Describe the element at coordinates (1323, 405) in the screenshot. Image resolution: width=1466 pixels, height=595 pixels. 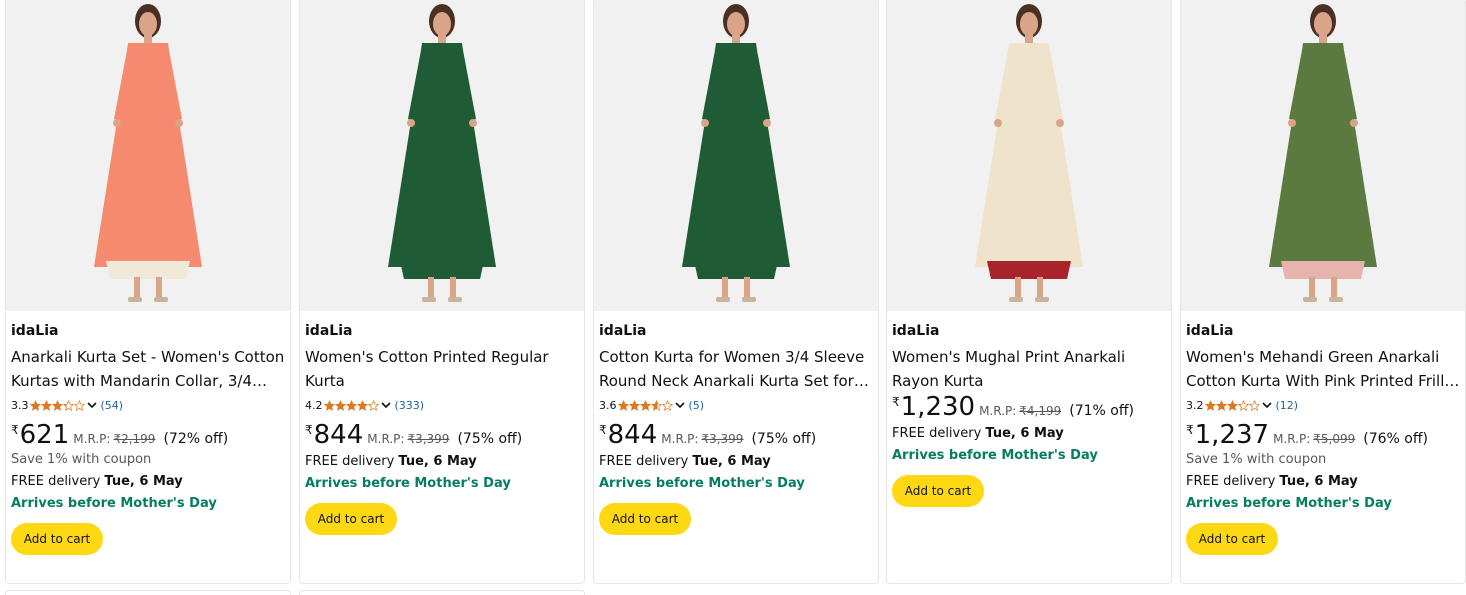
I see `rating-row: 3.2 (12)` at that location.